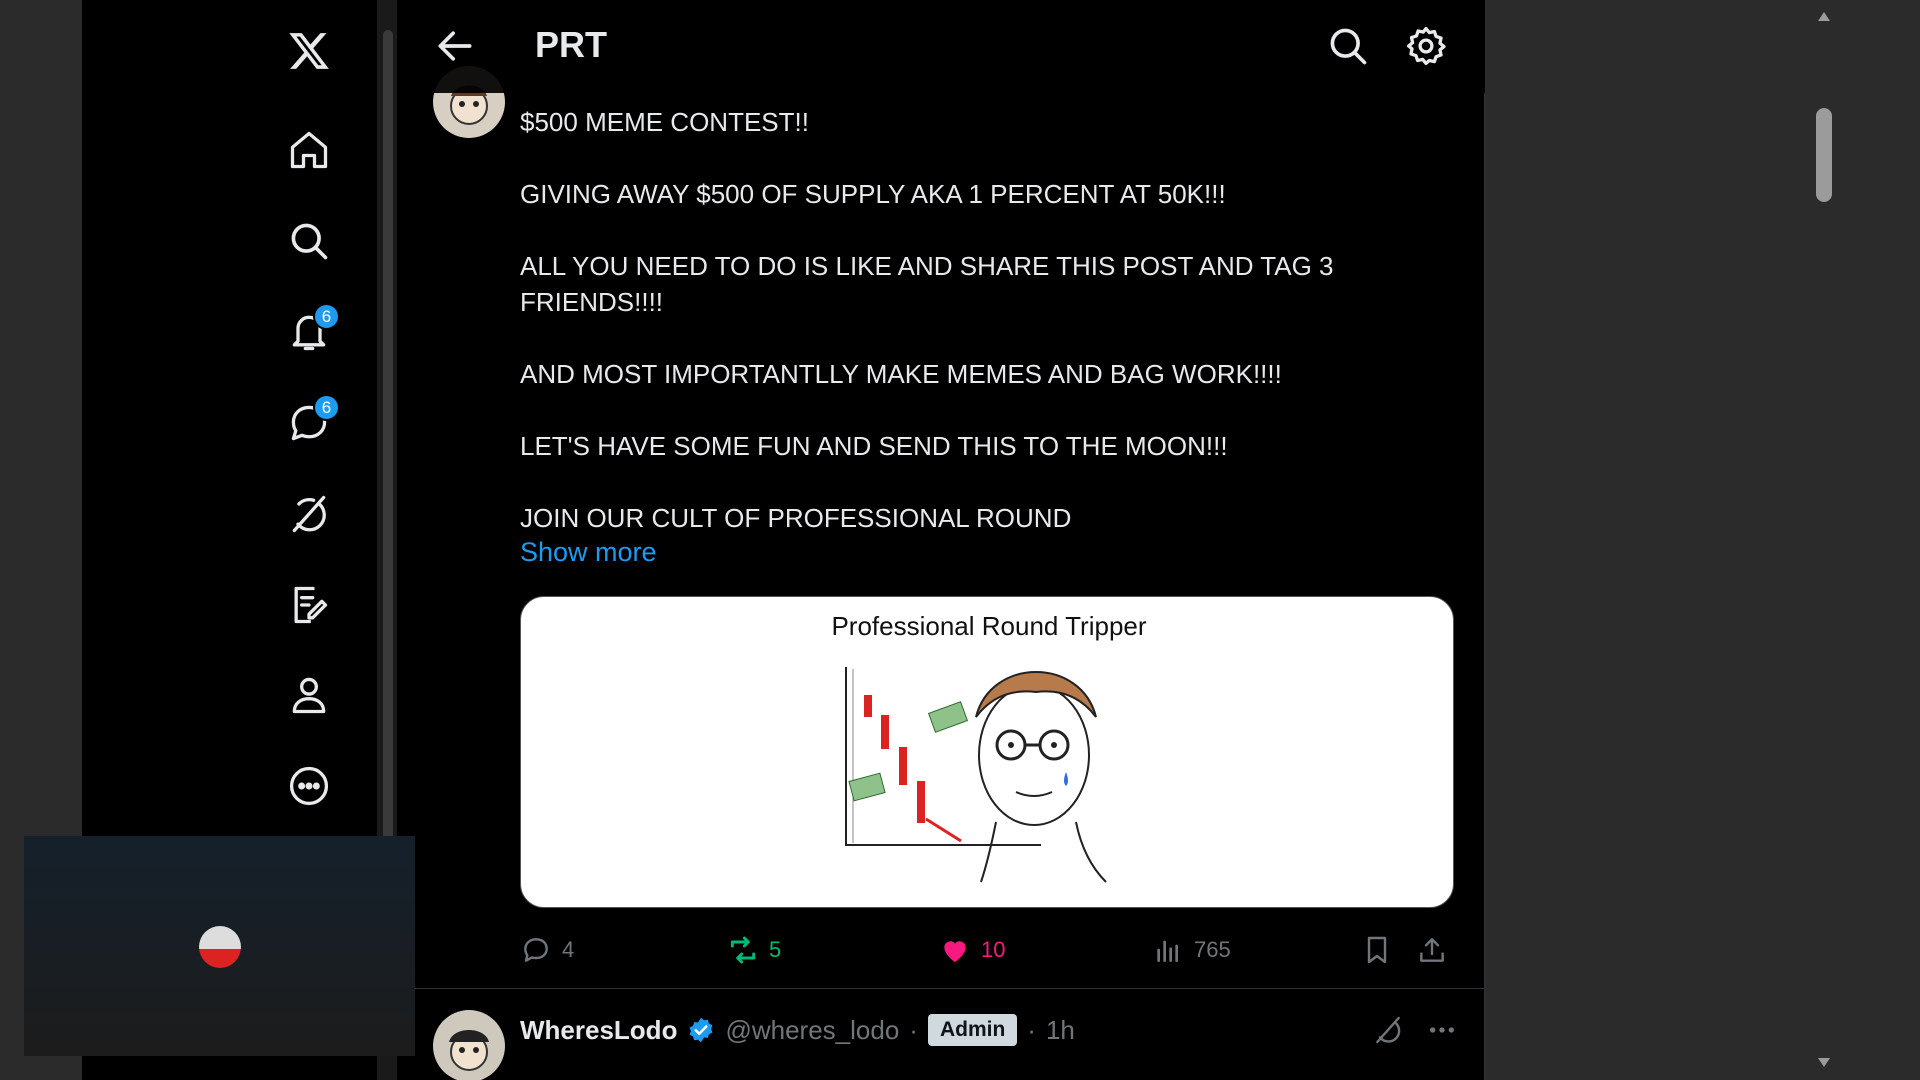 This screenshot has width=1920, height=1080. Describe the element at coordinates (568, 949) in the screenshot. I see `reply-count: 4` at that location.